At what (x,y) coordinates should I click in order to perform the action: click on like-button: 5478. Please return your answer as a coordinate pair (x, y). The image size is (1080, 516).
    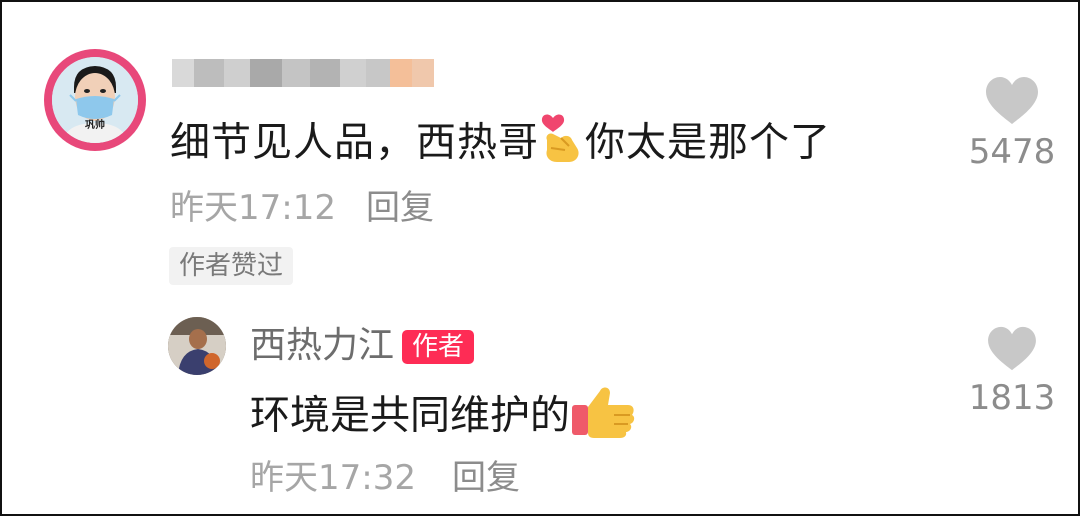
    Looking at the image, I should click on (1012, 124).